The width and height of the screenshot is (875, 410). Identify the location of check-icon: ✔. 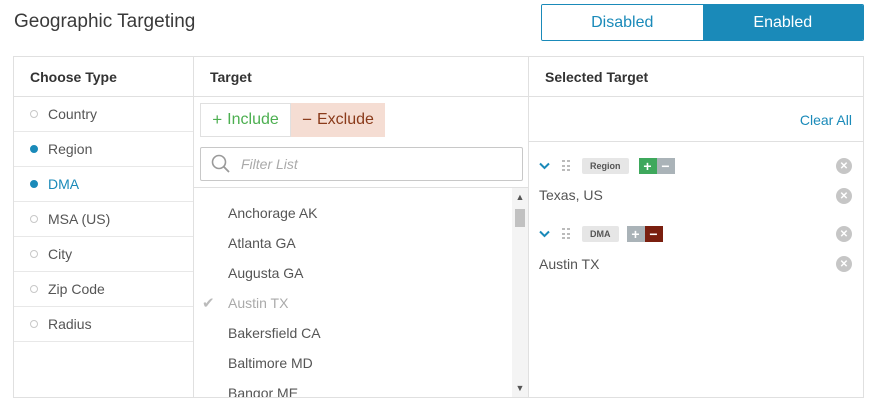
(208, 303).